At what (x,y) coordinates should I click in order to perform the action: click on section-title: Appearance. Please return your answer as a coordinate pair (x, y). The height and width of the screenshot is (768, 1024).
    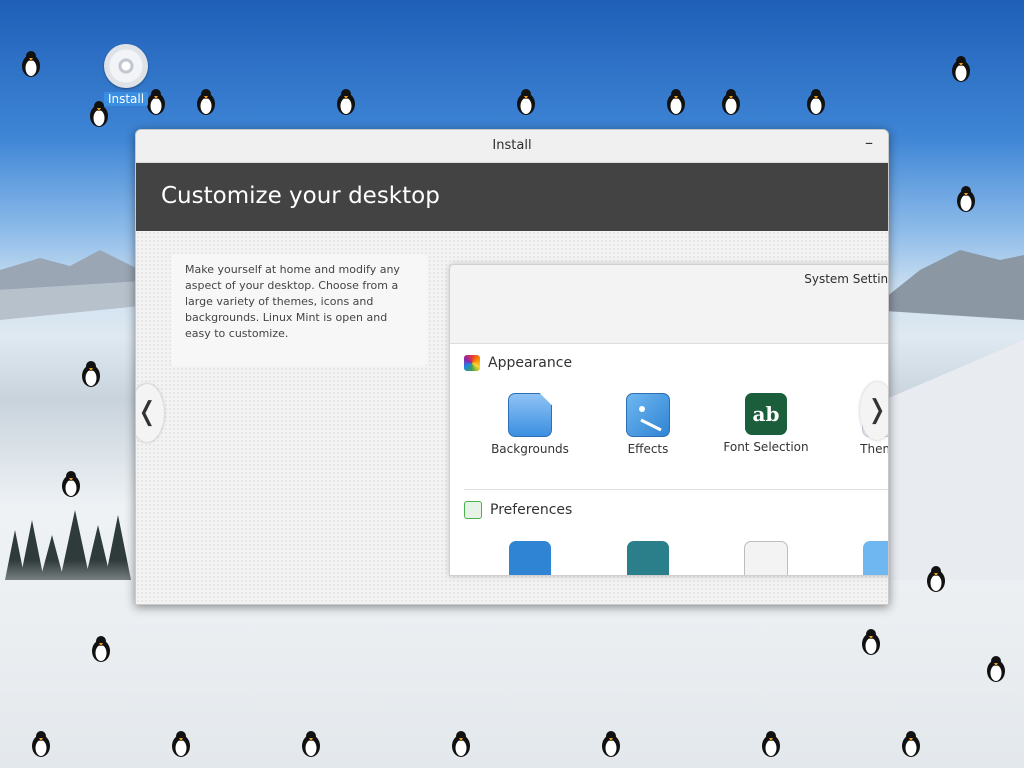
    Looking at the image, I should click on (530, 363).